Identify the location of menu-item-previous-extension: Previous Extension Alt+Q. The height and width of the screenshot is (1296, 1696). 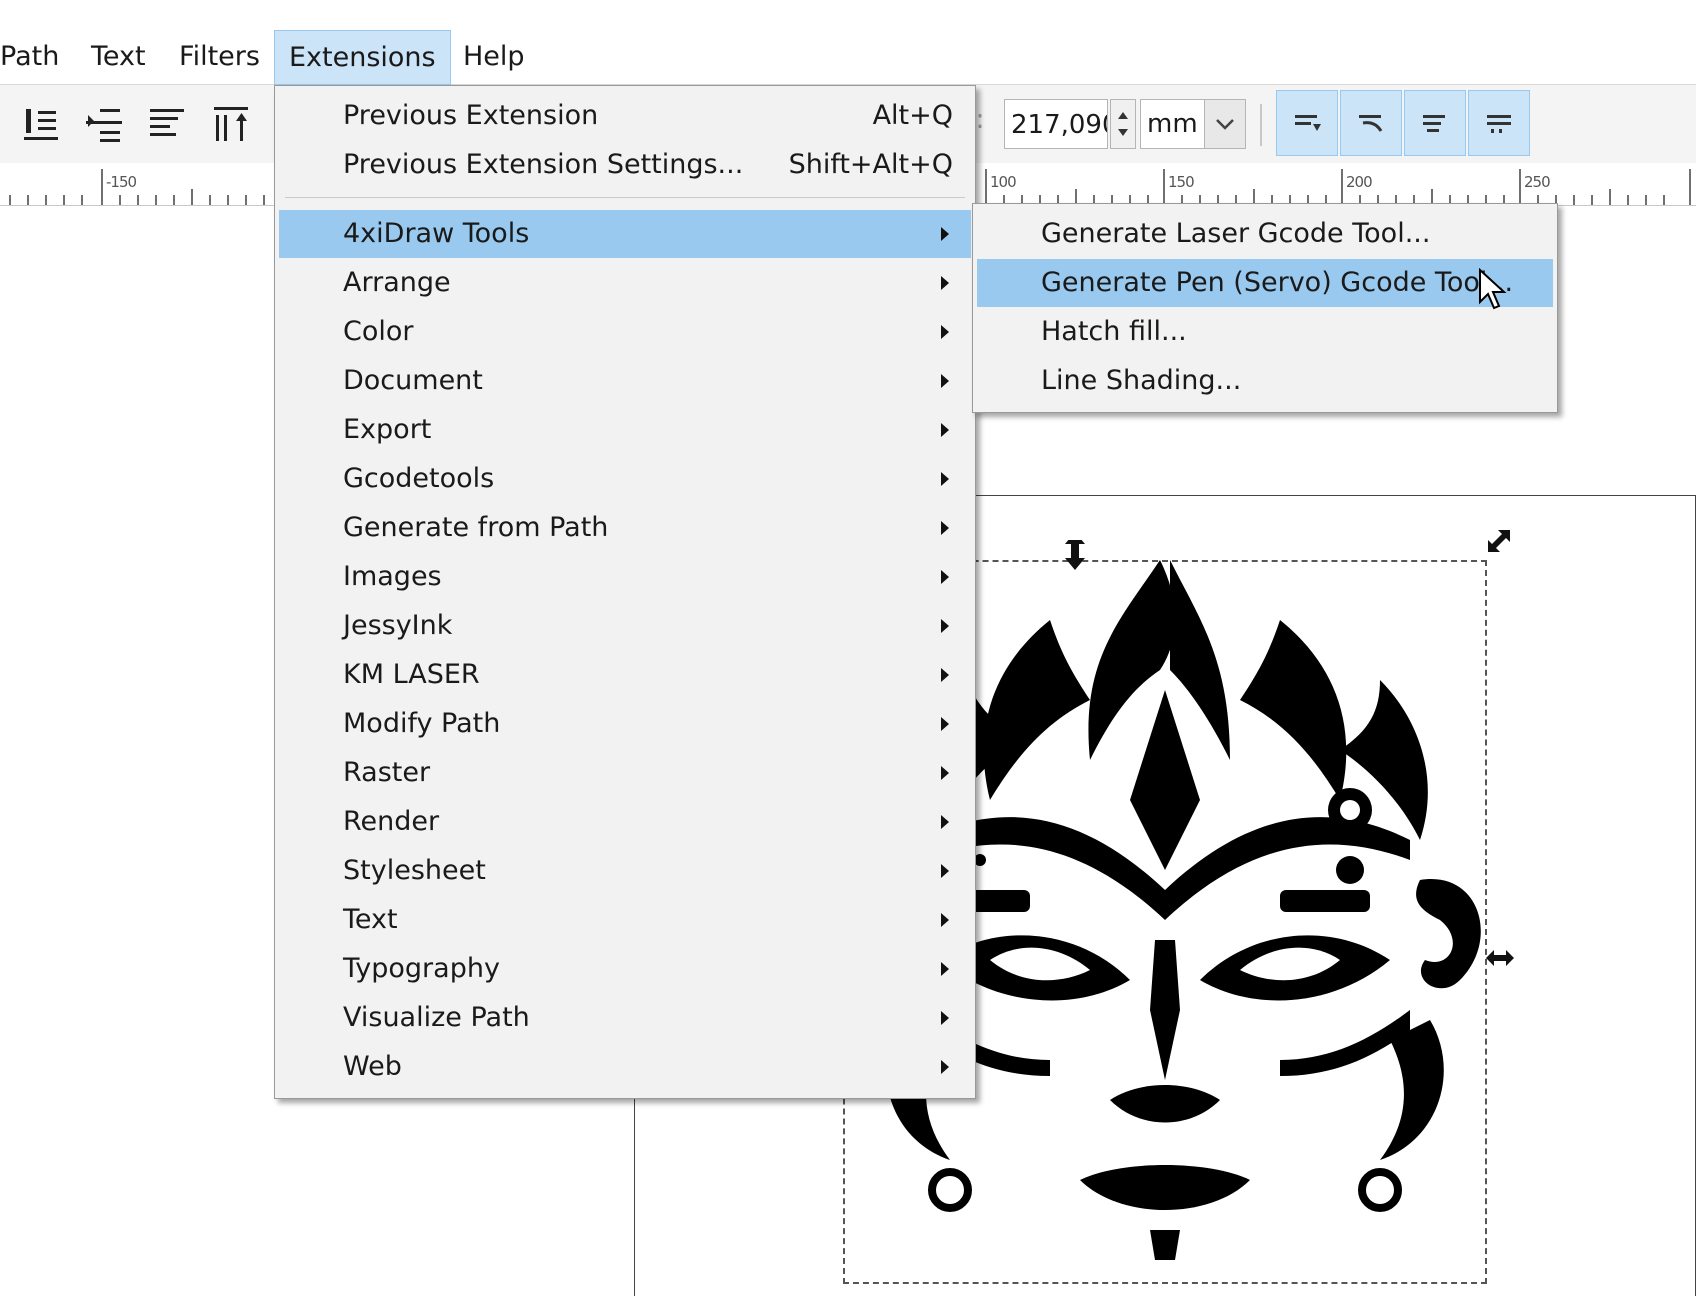
(625, 116).